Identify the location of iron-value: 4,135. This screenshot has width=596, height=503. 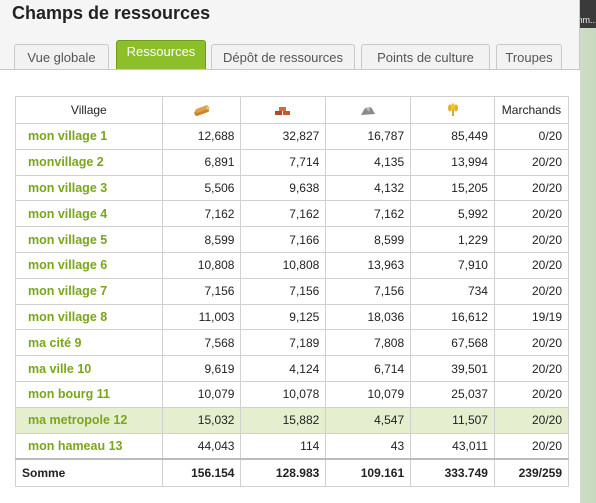
(368, 162).